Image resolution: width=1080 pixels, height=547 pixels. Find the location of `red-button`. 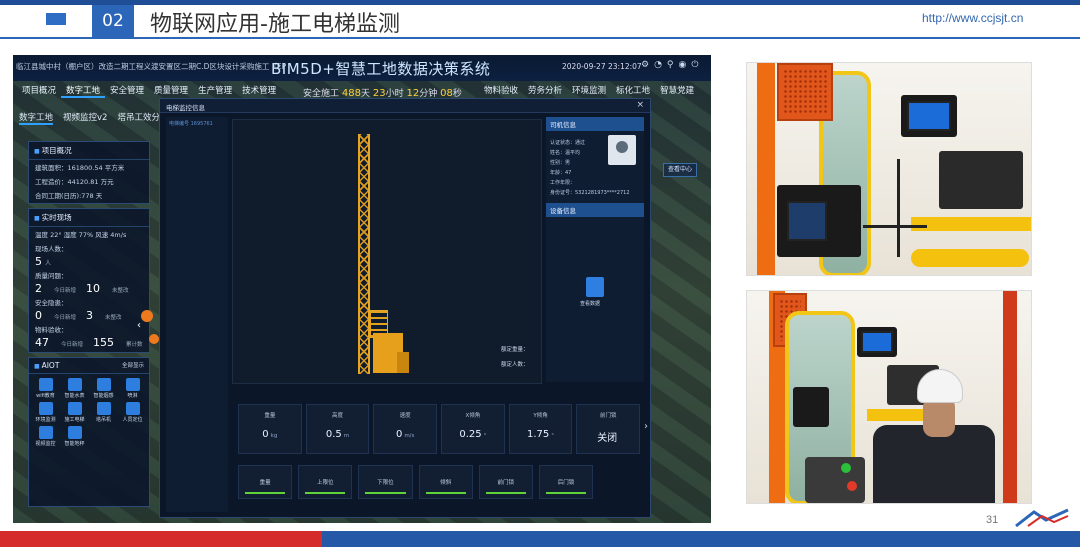

red-button is located at coordinates (852, 486).